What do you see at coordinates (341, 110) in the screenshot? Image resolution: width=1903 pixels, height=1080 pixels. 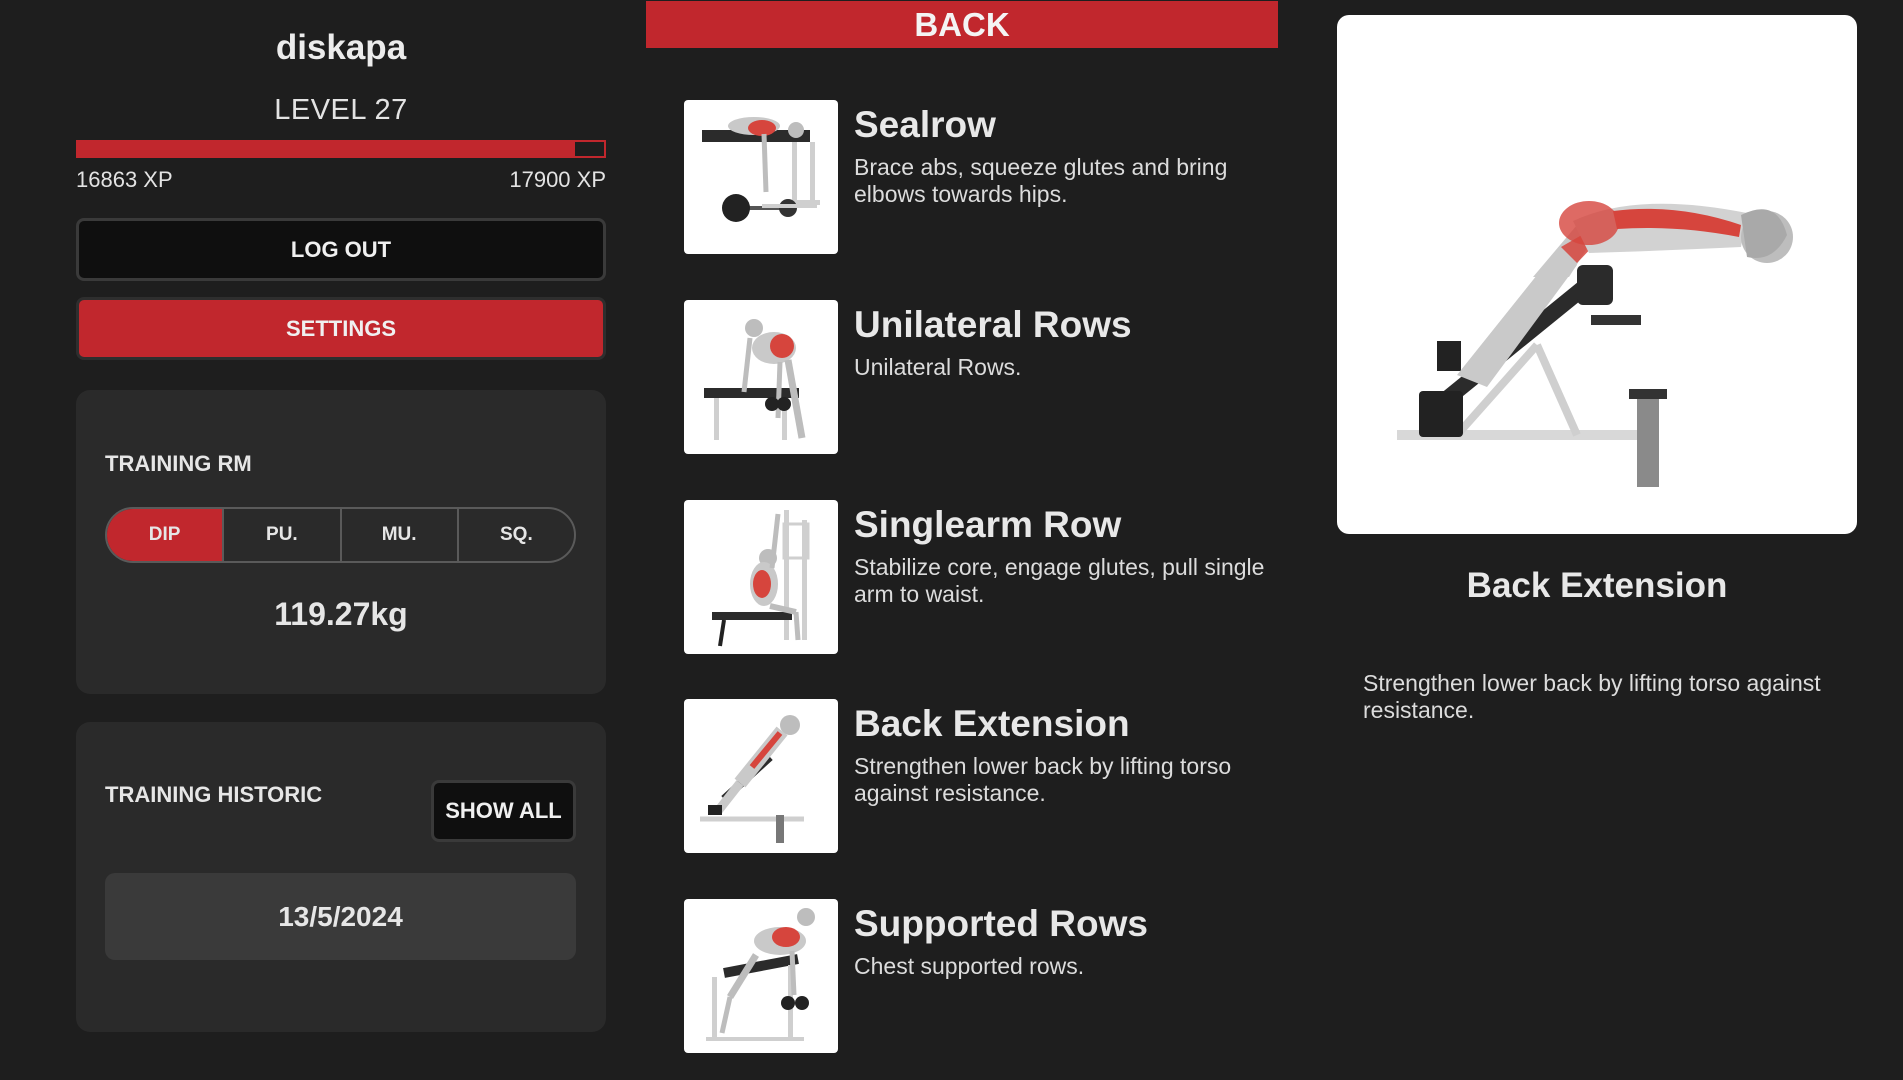 I see `level-label: LEVEL 27` at bounding box center [341, 110].